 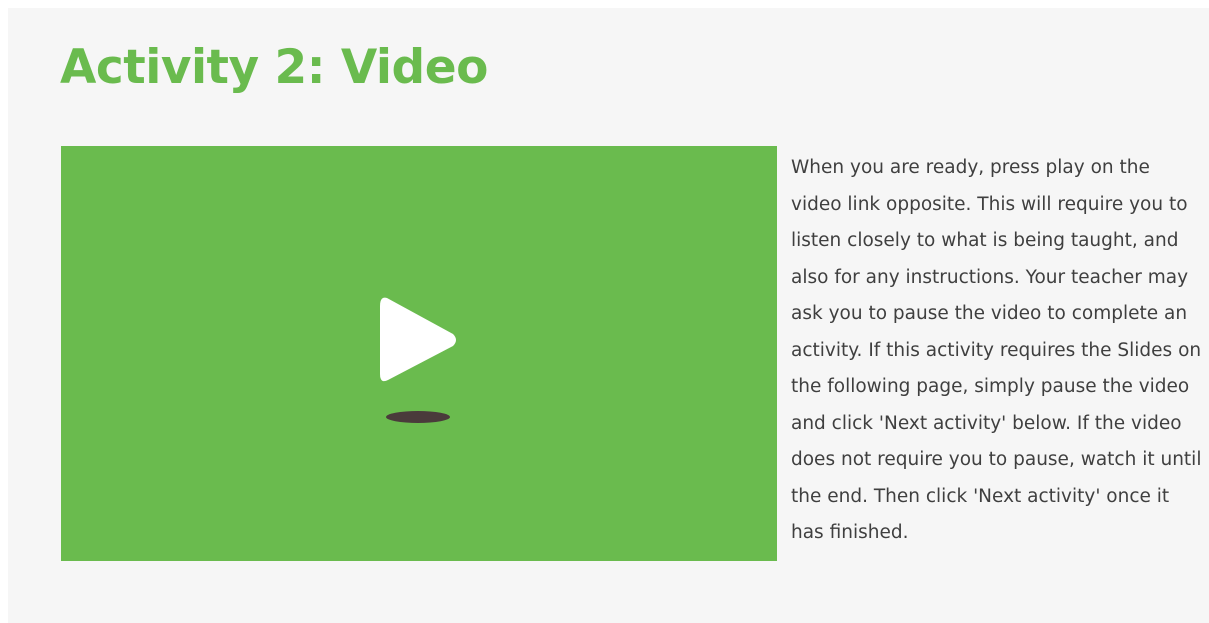 I want to click on play-icon, so click(x=419, y=340).